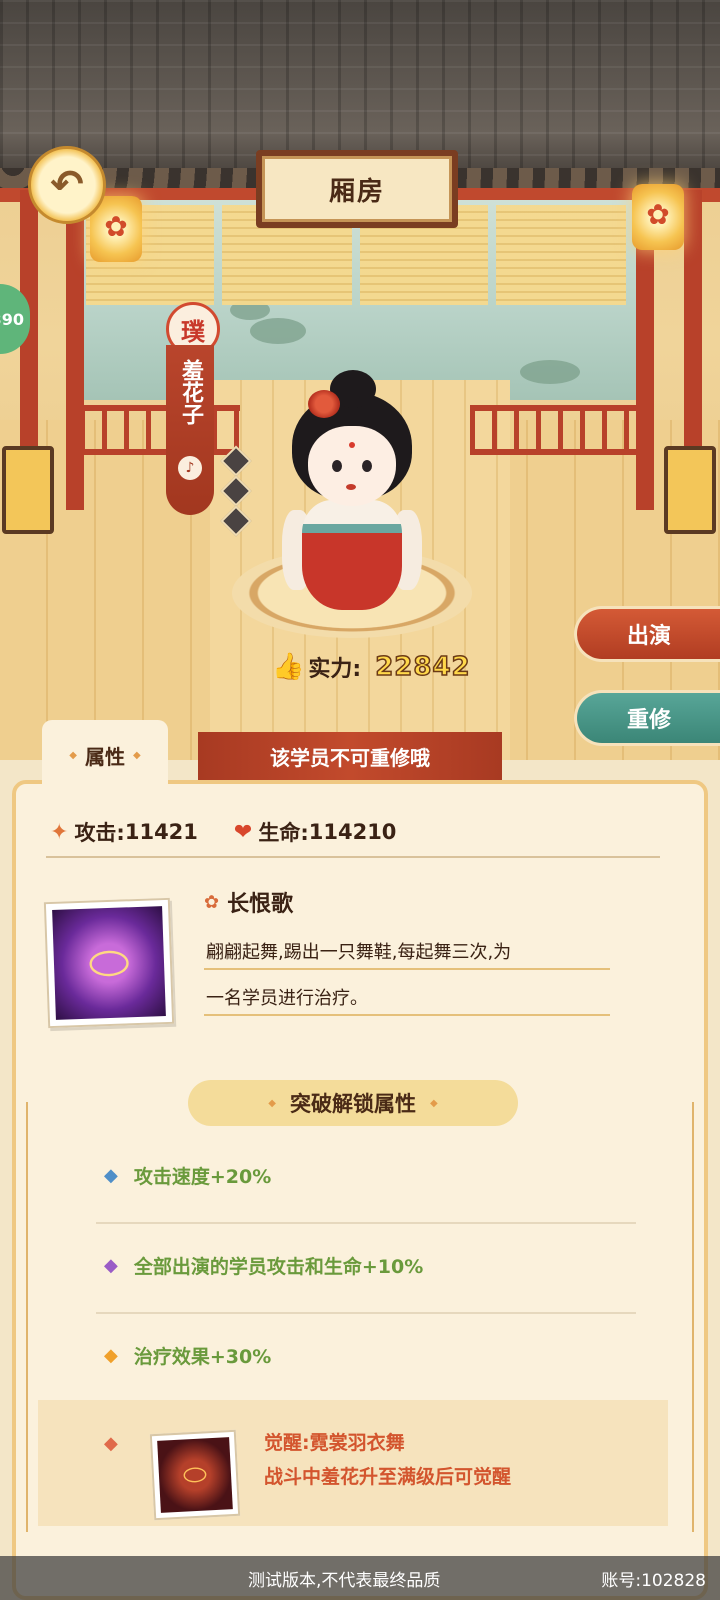 This screenshot has height=1600, width=720. What do you see at coordinates (111, 1175) in the screenshot?
I see `blue-diamond-icon: ◆` at bounding box center [111, 1175].